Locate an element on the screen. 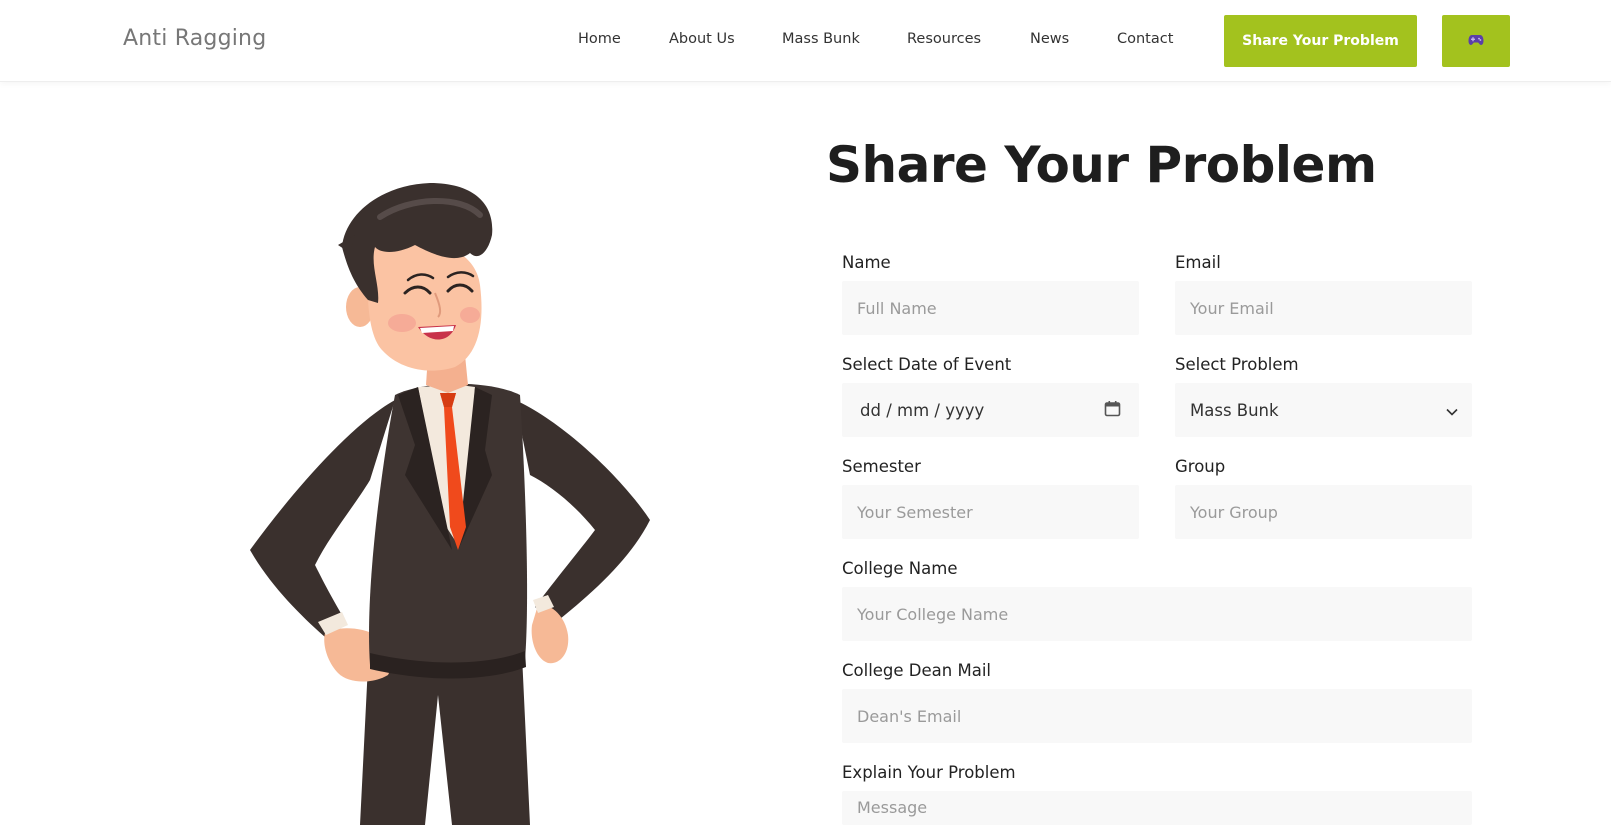 This screenshot has height=825, width=1611. semester-label: Semester is located at coordinates (881, 466).